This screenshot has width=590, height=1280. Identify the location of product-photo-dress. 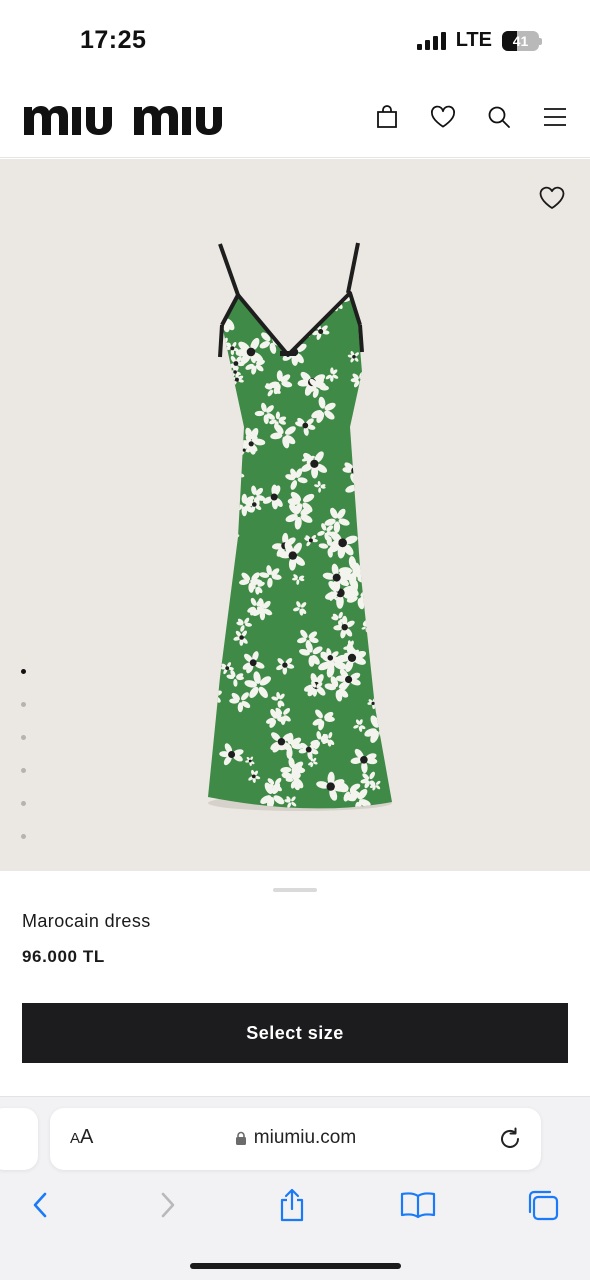
(300, 526).